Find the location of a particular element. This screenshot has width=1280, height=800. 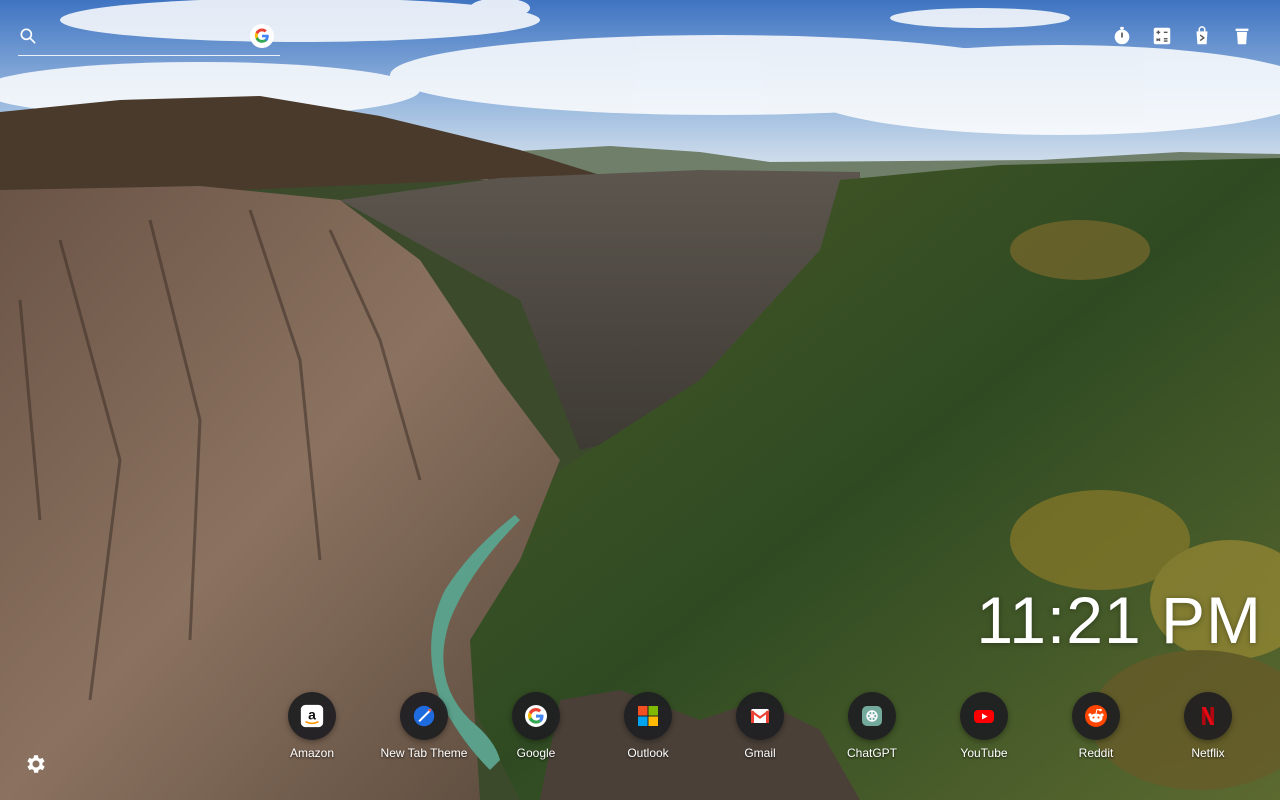

calculator-button is located at coordinates (1162, 36).